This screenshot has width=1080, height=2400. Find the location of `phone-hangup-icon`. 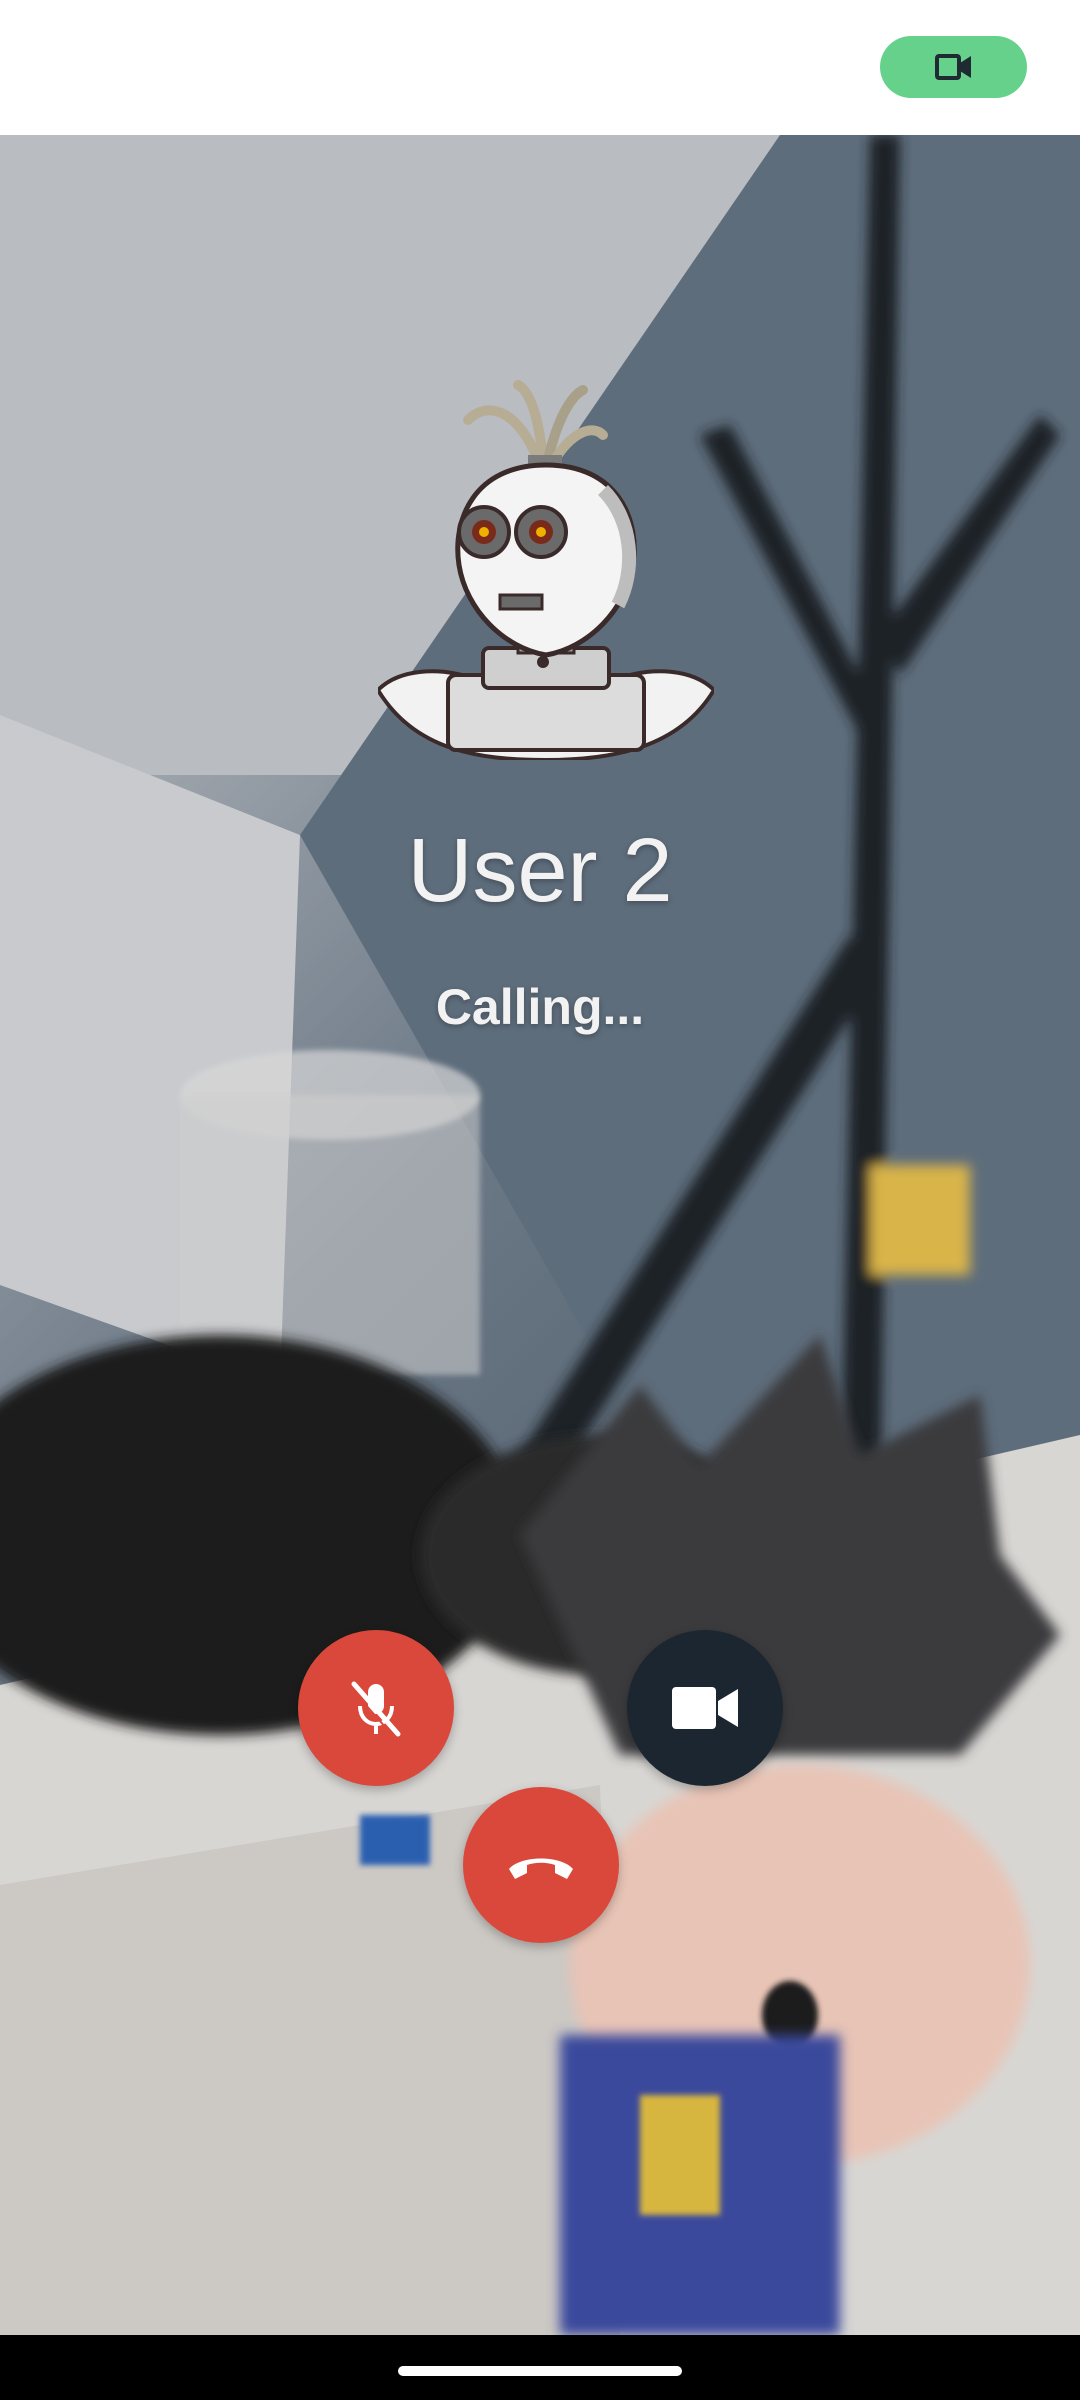

phone-hangup-icon is located at coordinates (541, 1868).